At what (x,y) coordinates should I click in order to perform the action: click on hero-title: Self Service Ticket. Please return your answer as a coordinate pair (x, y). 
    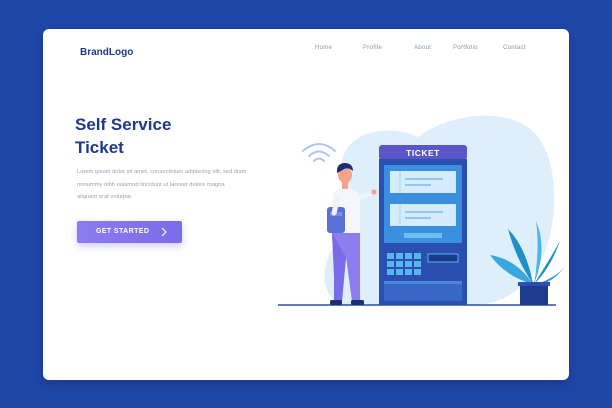
    Looking at the image, I should click on (185, 136).